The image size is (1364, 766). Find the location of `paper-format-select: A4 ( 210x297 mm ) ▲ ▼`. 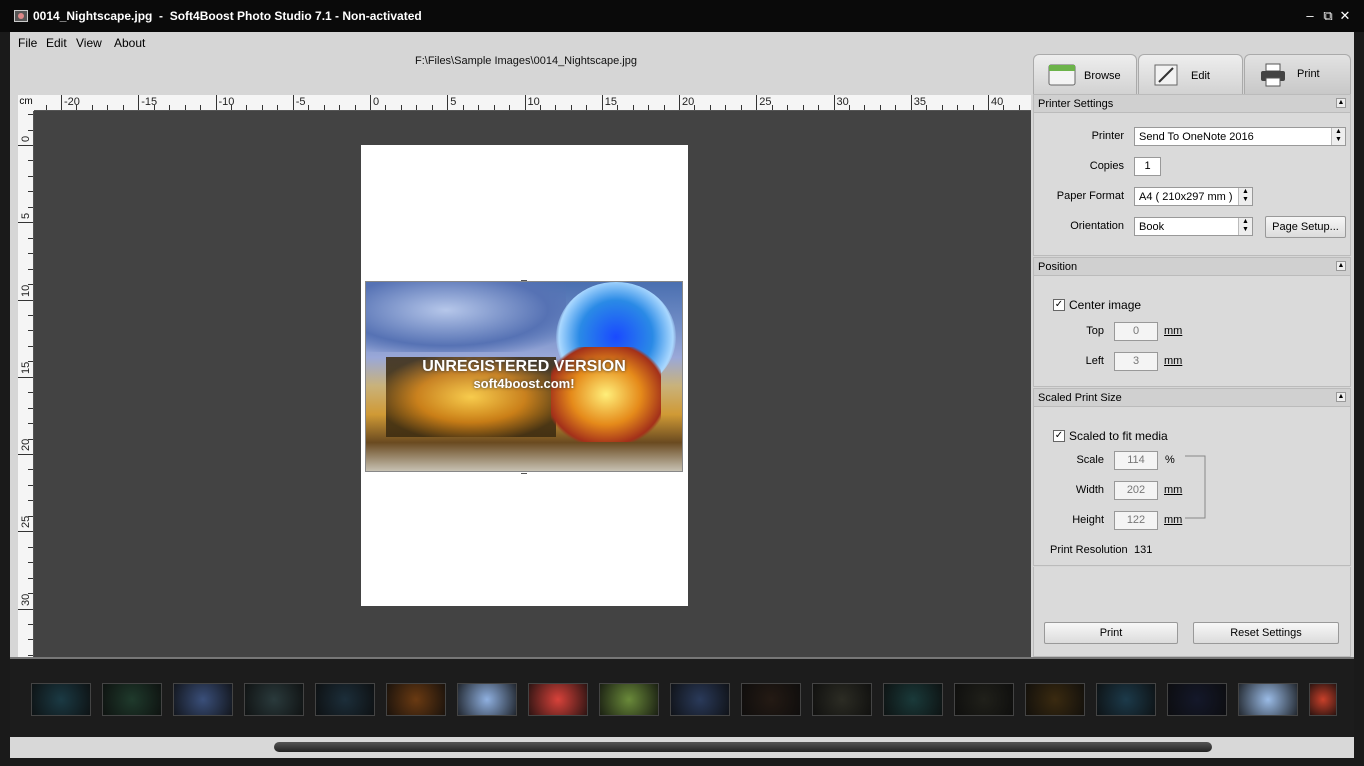

paper-format-select: A4 ( 210x297 mm ) ▲ ▼ is located at coordinates (1193, 196).